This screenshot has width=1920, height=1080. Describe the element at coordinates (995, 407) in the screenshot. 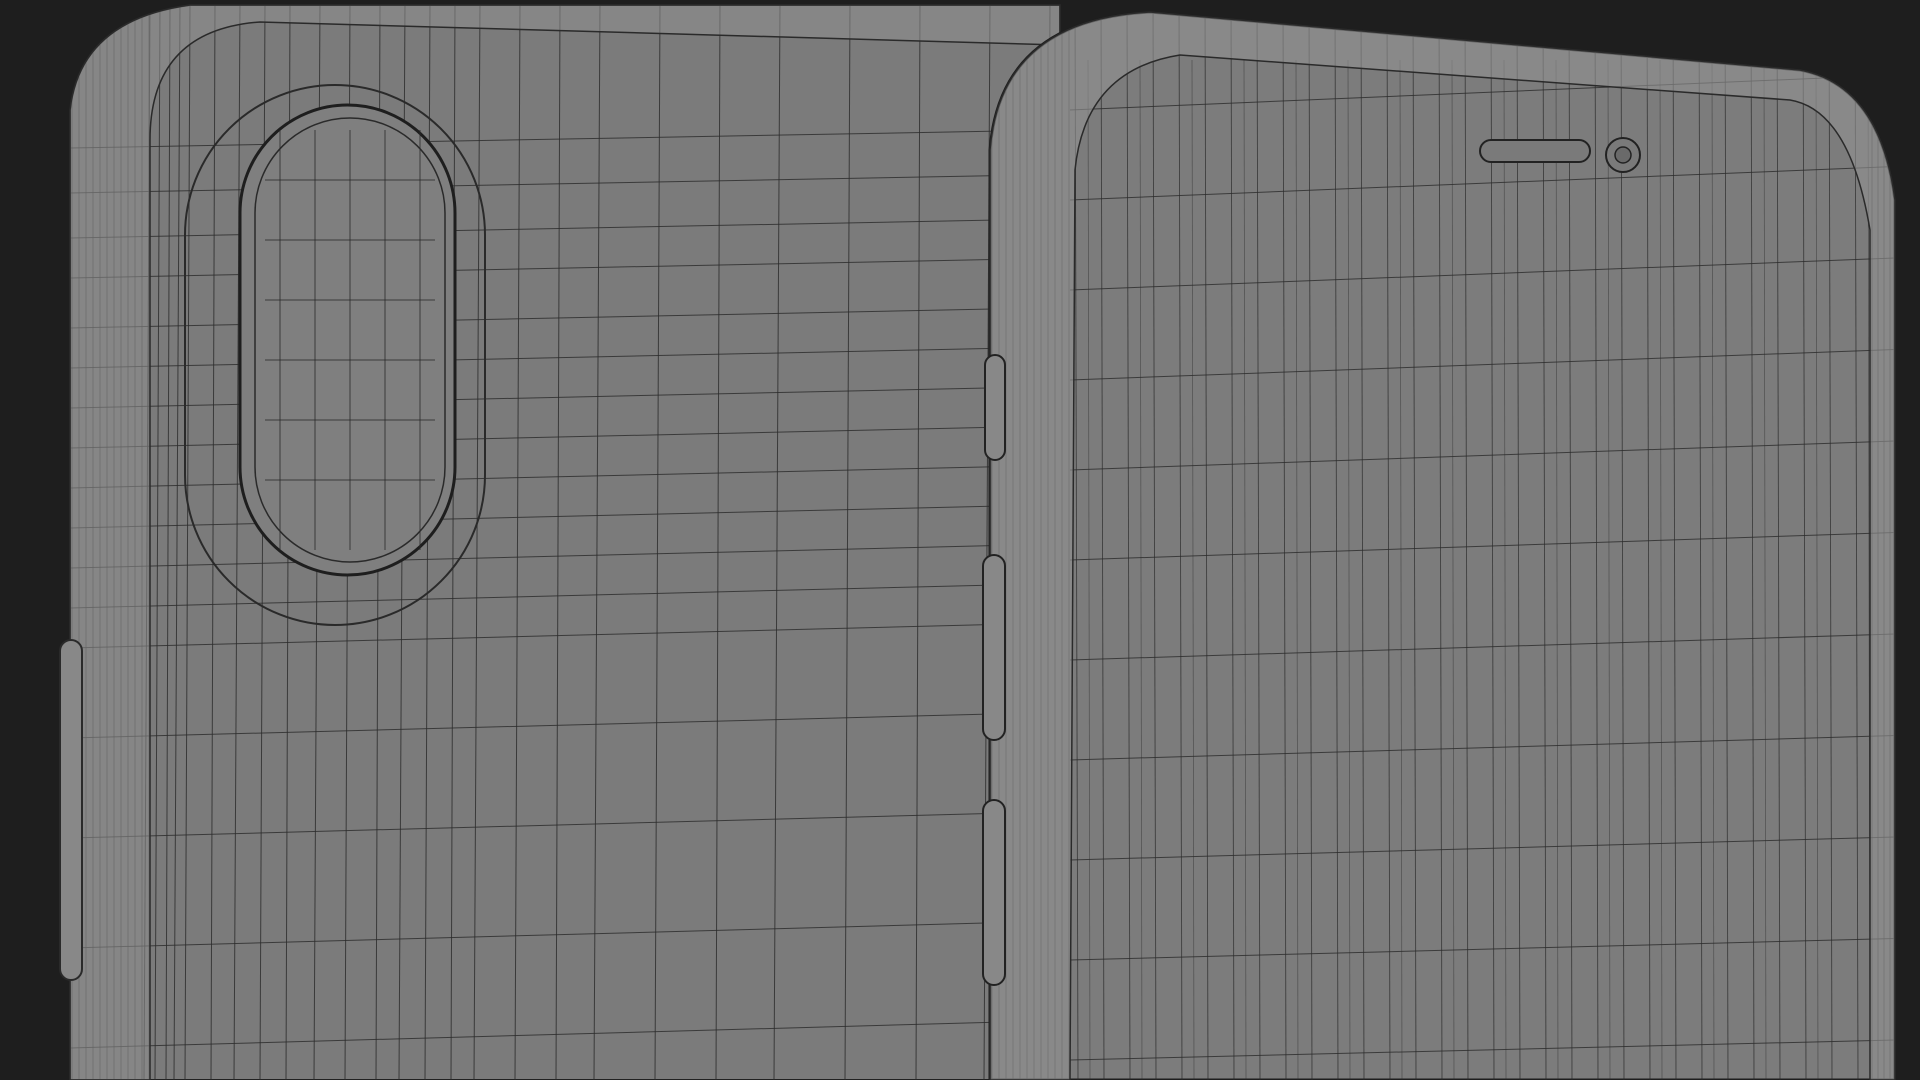

I see `silent-switch` at that location.